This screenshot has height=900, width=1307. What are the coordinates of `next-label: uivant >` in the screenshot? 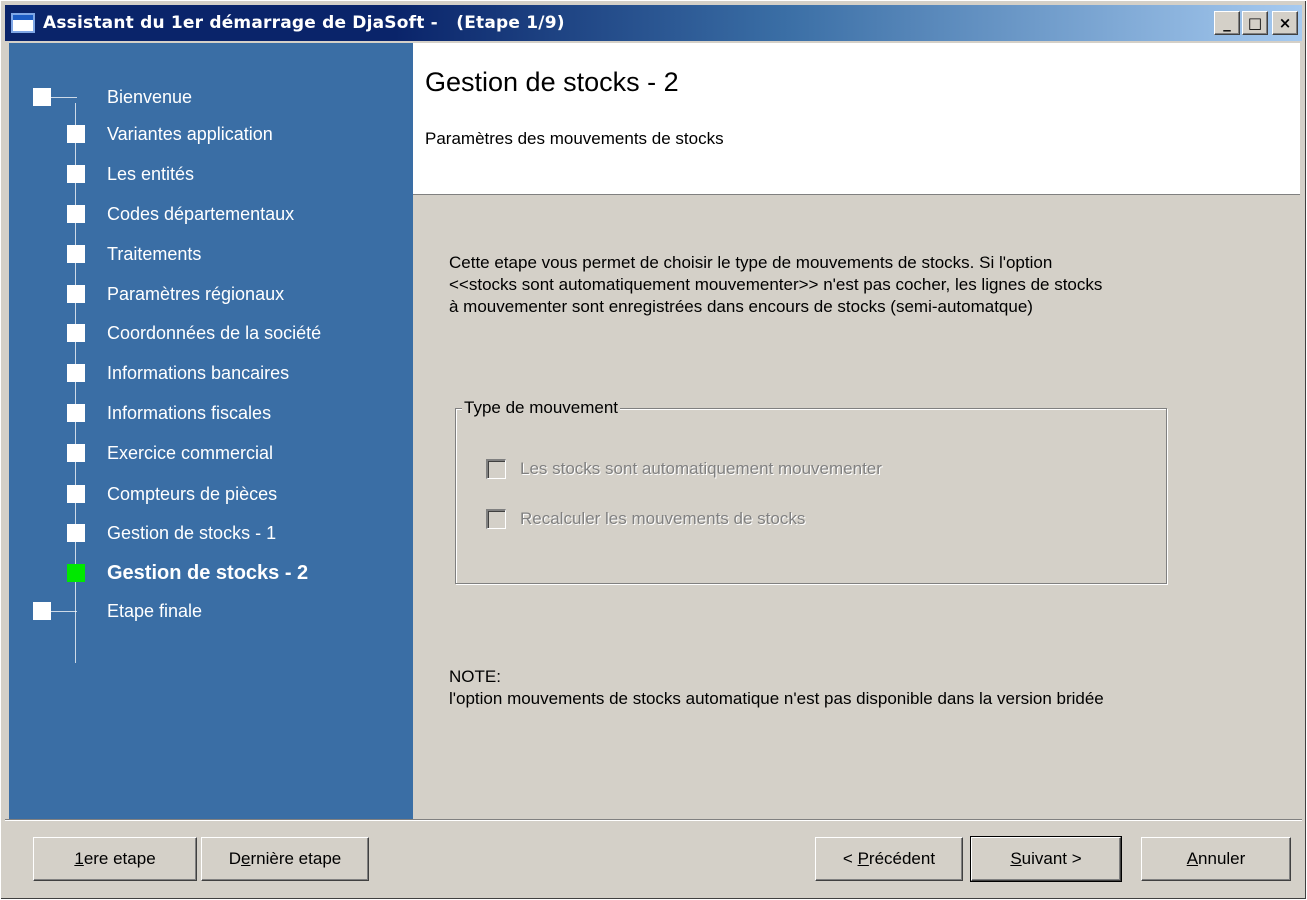 It's located at (1051, 858).